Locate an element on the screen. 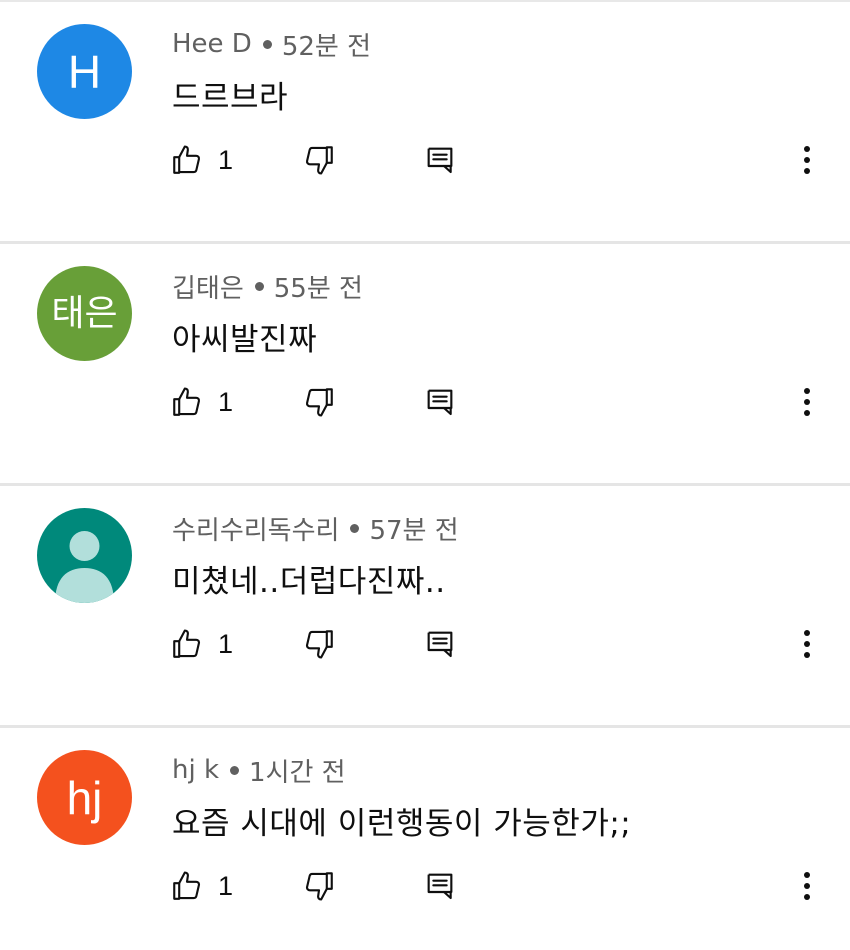  avatar: hj is located at coordinates (84, 797).